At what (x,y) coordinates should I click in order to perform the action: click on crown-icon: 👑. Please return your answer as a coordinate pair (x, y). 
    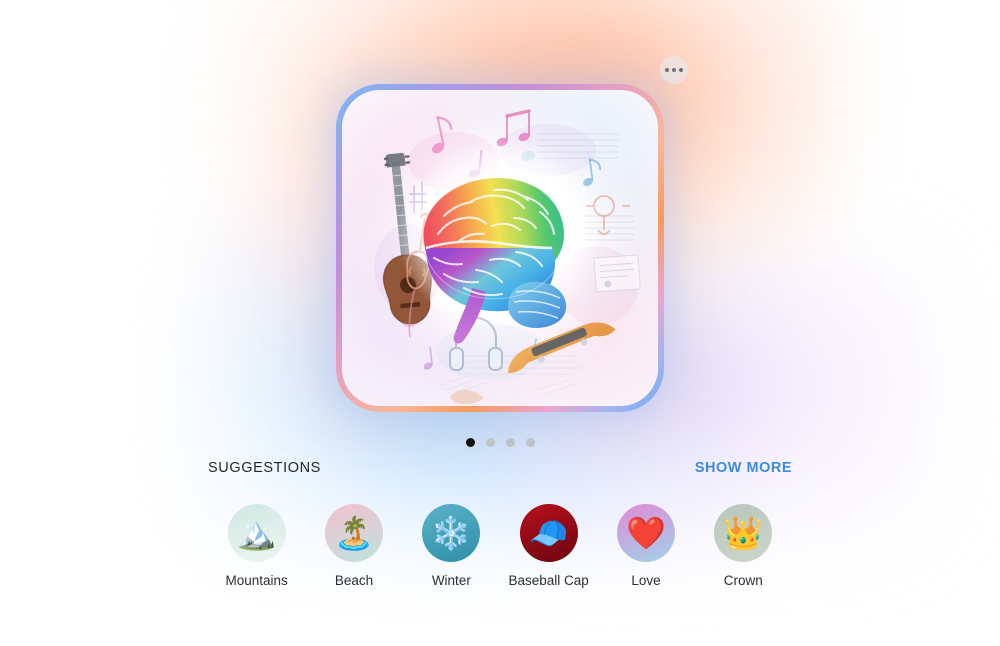
    Looking at the image, I should click on (743, 533).